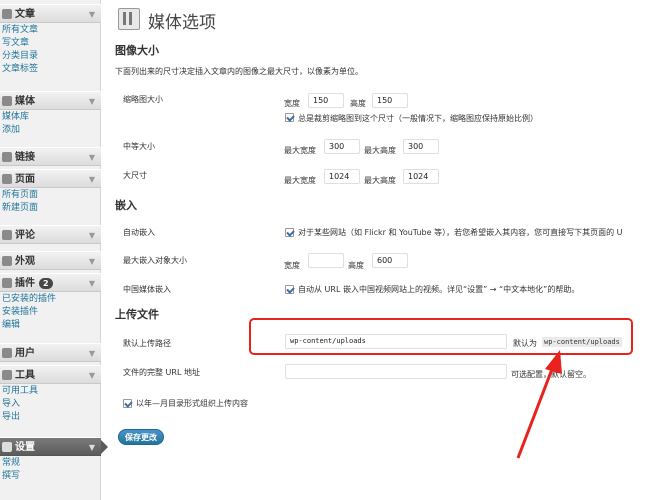 The height and width of the screenshot is (500, 655). Describe the element at coordinates (7, 235) in the screenshot. I see `comment-icon` at that location.